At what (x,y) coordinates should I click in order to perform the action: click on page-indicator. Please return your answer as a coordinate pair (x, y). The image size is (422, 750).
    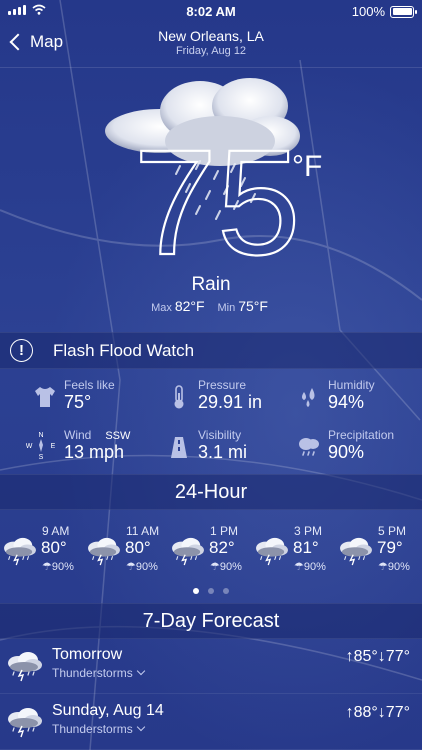
    Looking at the image, I should click on (211, 591).